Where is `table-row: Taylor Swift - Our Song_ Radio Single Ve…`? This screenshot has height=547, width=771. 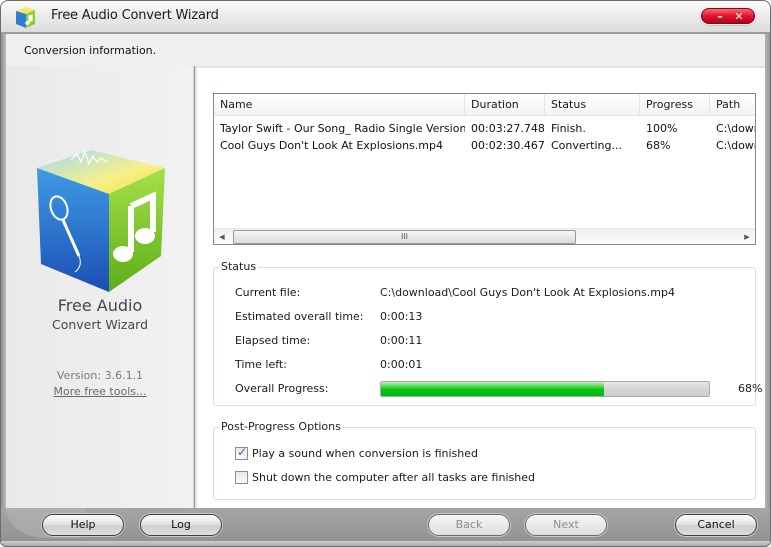 table-row: Taylor Swift - Our Song_ Radio Single Ve… is located at coordinates (484, 128).